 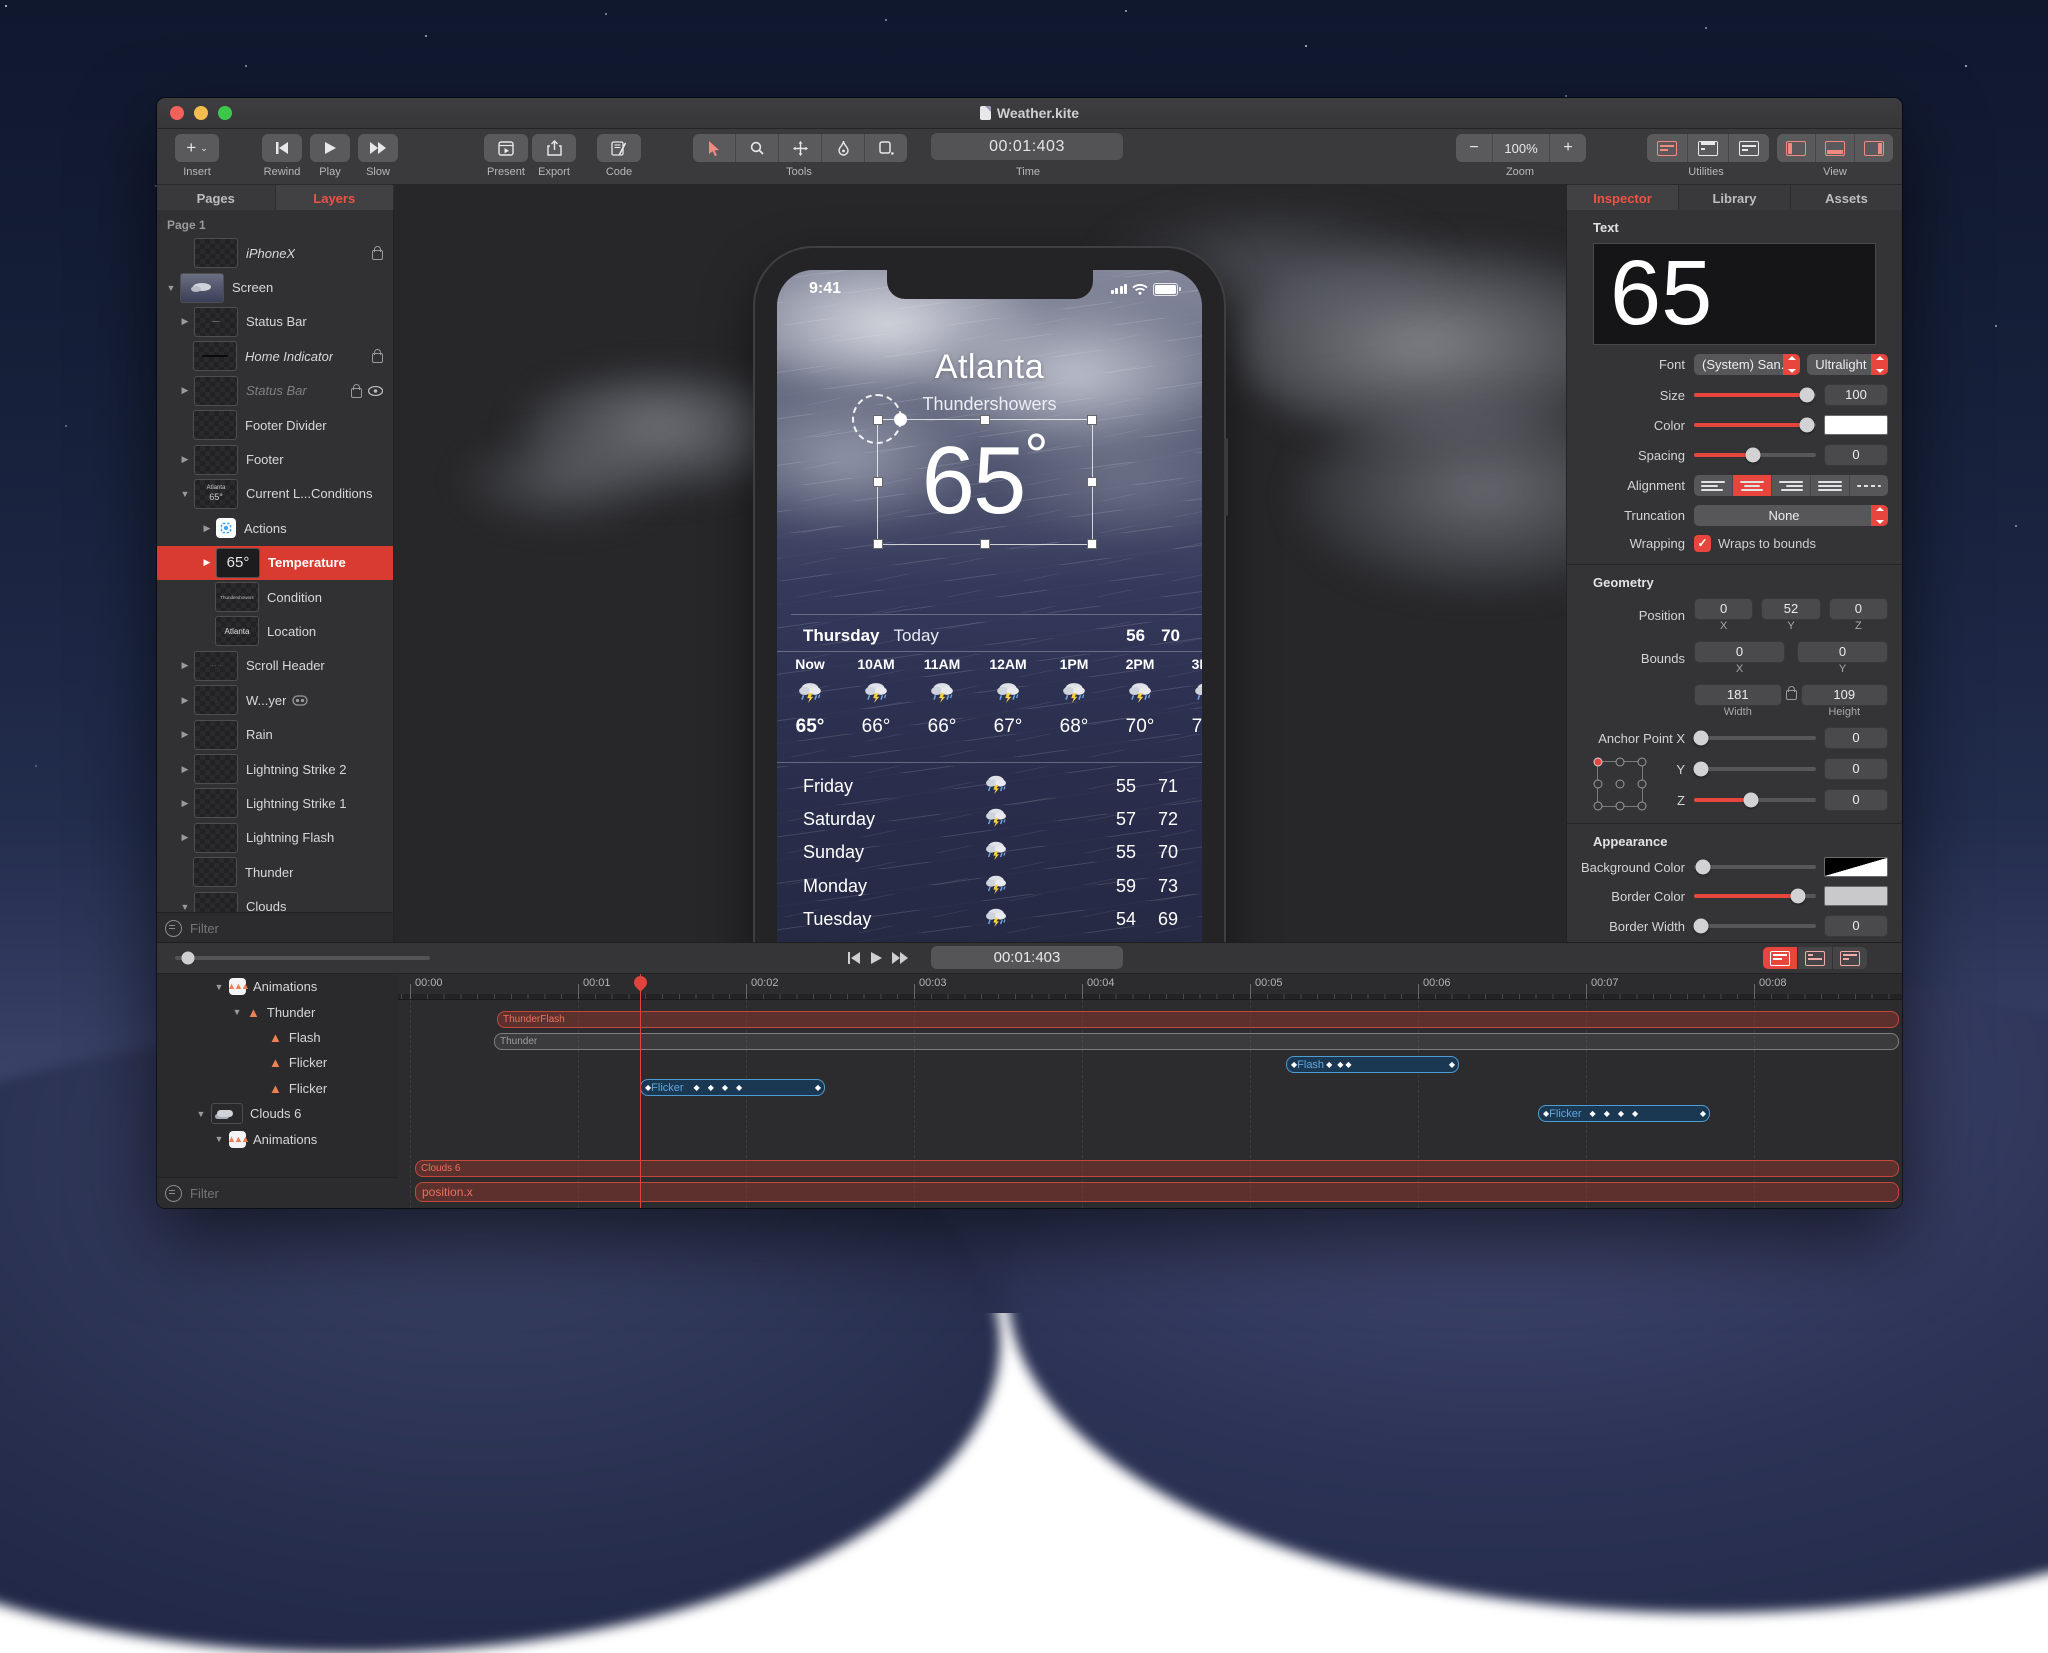 What do you see at coordinates (1791, 485) in the screenshot?
I see `align-right-button` at bounding box center [1791, 485].